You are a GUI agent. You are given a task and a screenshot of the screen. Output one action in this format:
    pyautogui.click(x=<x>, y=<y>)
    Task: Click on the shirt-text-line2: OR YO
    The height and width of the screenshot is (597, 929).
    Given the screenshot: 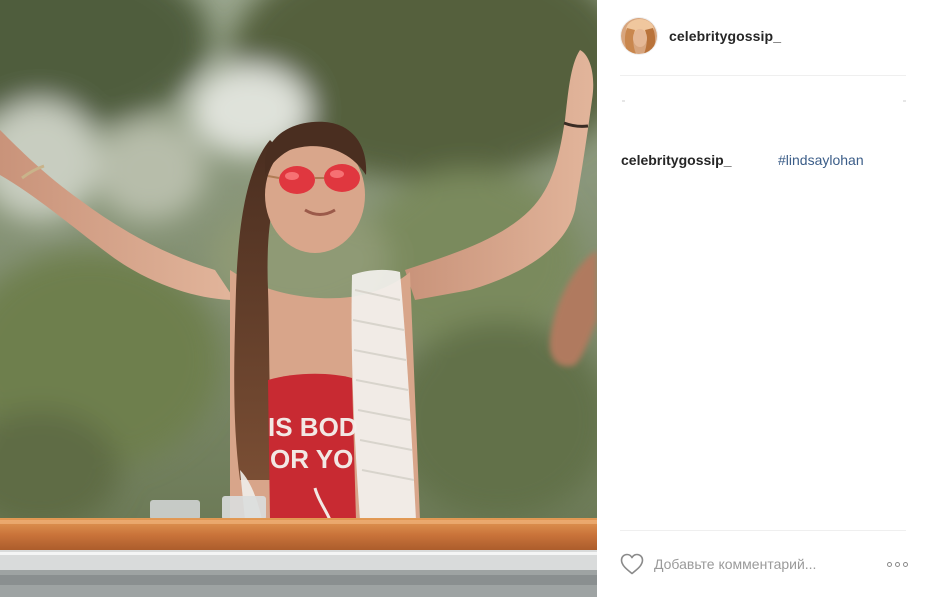 What is the action you would take?
    pyautogui.click(x=311, y=459)
    